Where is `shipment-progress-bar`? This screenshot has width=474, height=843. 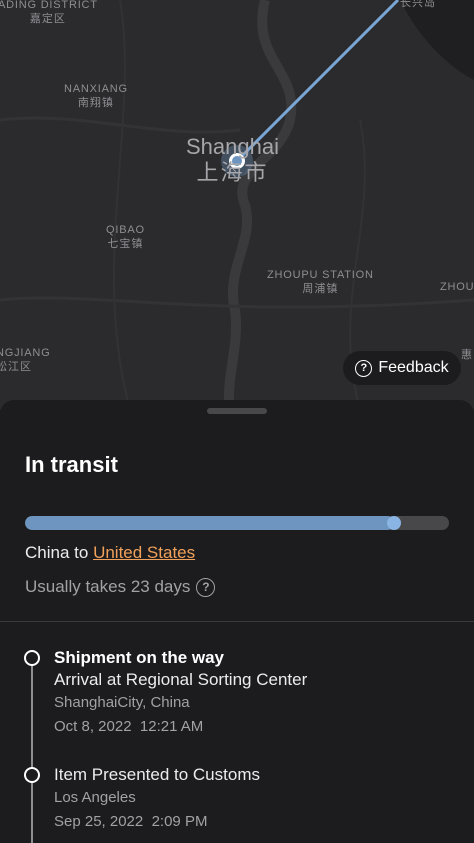 shipment-progress-bar is located at coordinates (237, 523).